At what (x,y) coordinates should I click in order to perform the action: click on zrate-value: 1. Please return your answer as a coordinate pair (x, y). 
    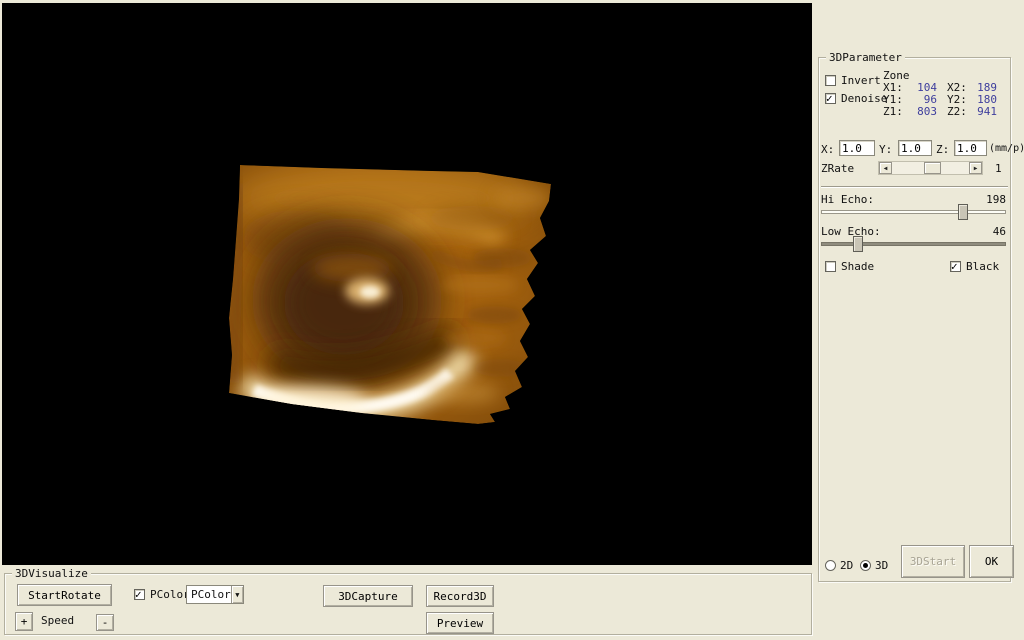
    Looking at the image, I should click on (998, 168).